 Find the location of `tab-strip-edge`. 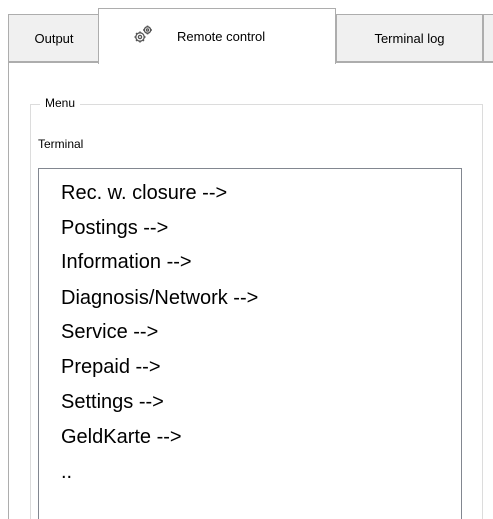

tab-strip-edge is located at coordinates (488, 38).